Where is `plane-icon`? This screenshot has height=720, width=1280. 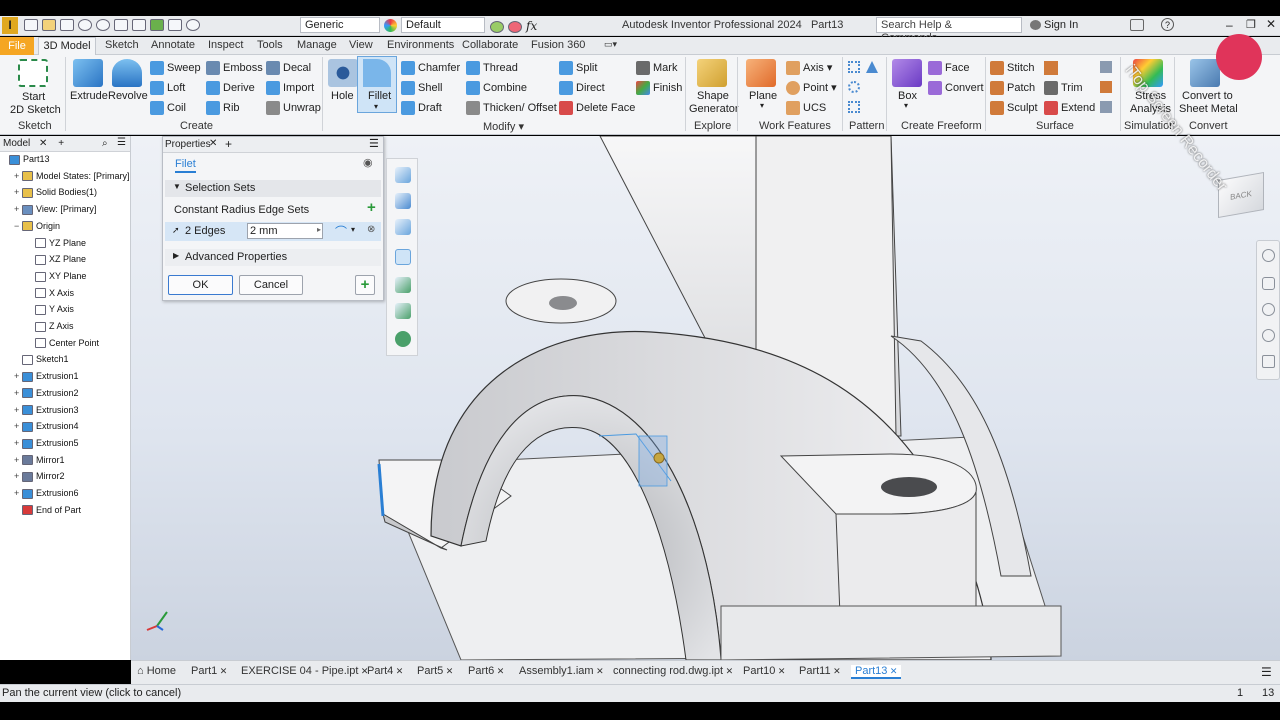
plane-icon is located at coordinates (761, 73).